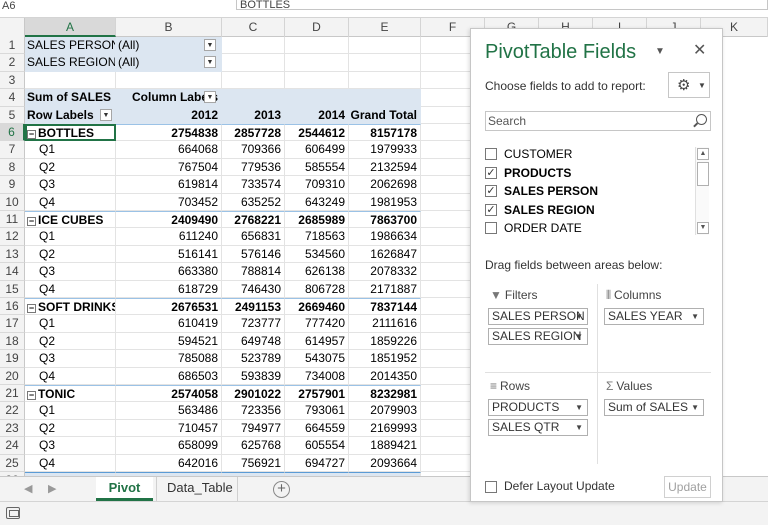  Describe the element at coordinates (317, 167) in the screenshot. I see `cell-d8: 585554` at that location.